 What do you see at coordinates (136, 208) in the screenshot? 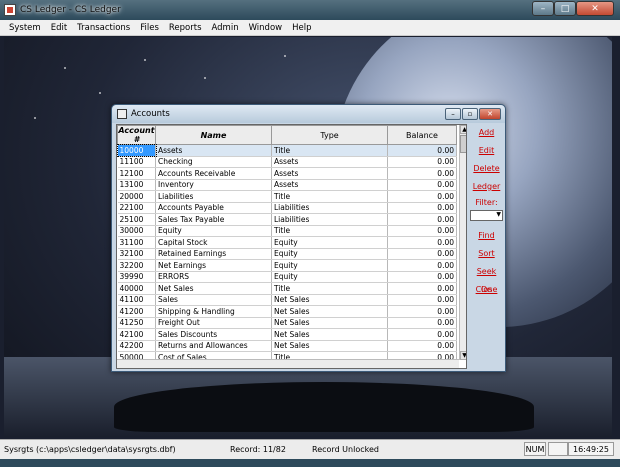
I see `account-cell: 22100` at bounding box center [136, 208].